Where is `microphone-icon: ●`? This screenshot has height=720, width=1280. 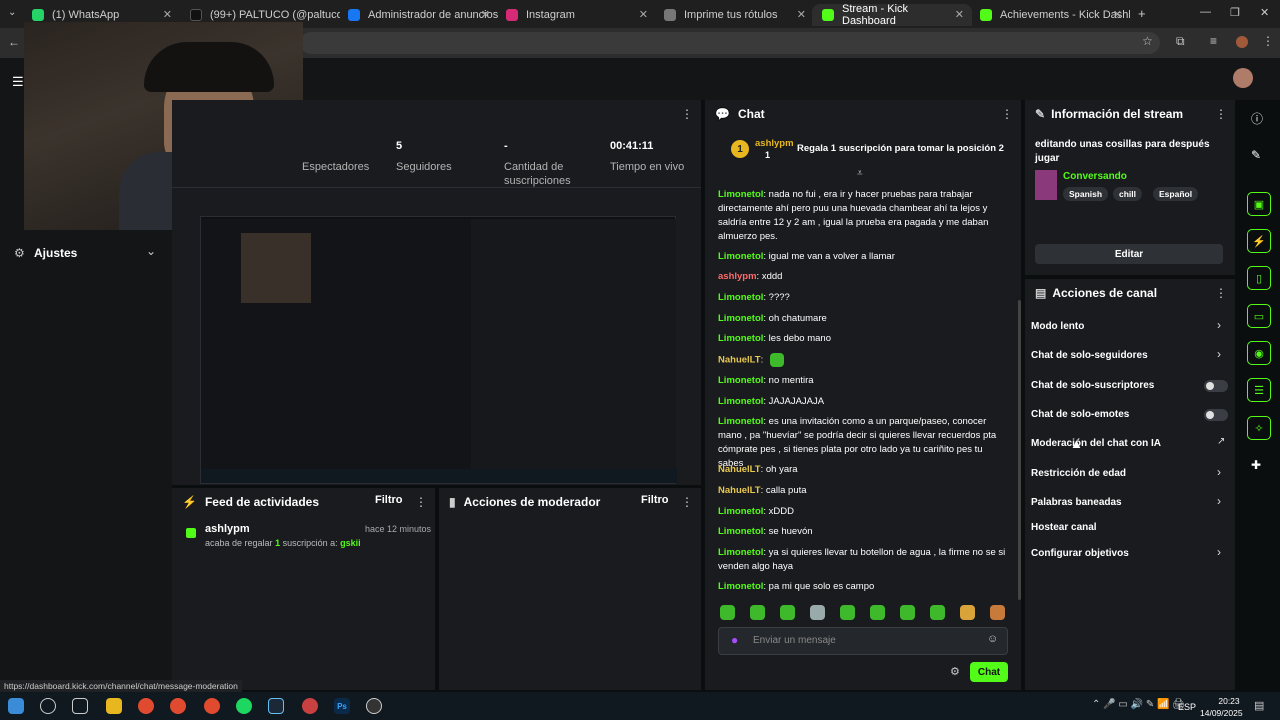 microphone-icon: ● is located at coordinates (734, 640).